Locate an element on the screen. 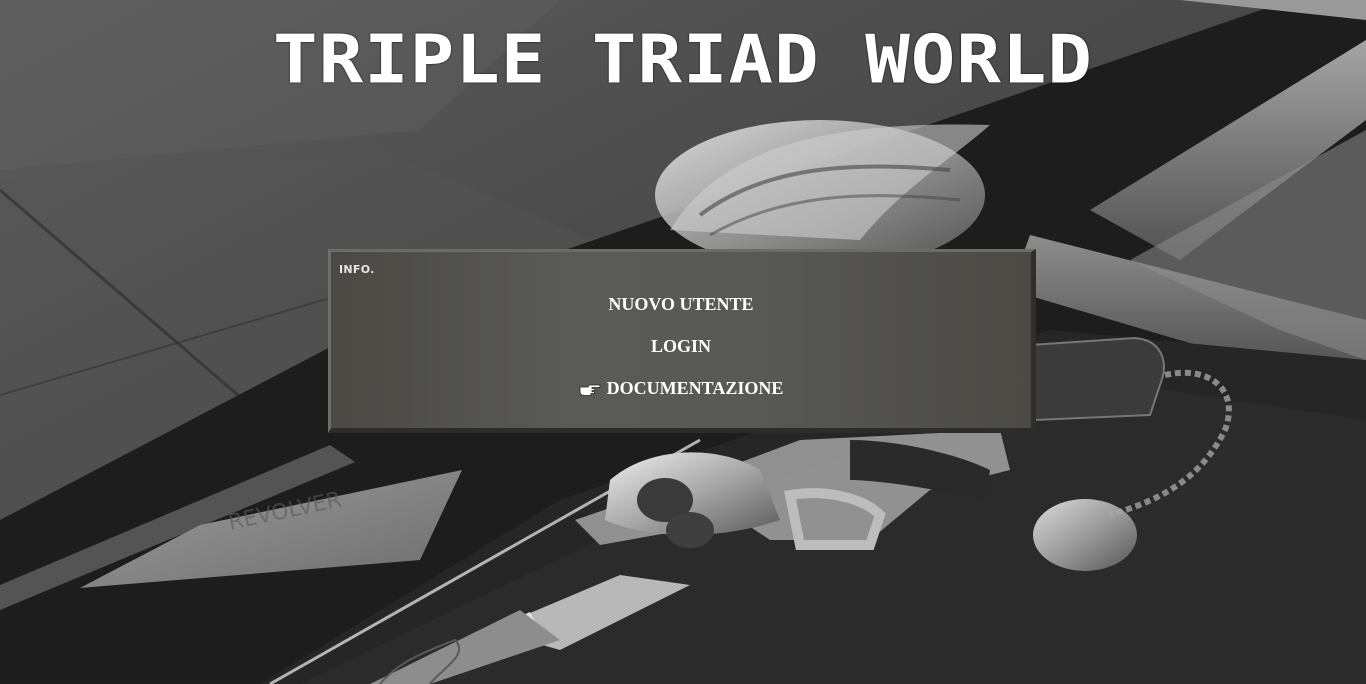 This screenshot has width=1366, height=684. site-title: TRIPLE TRIAD WORLD is located at coordinates (683, 60).